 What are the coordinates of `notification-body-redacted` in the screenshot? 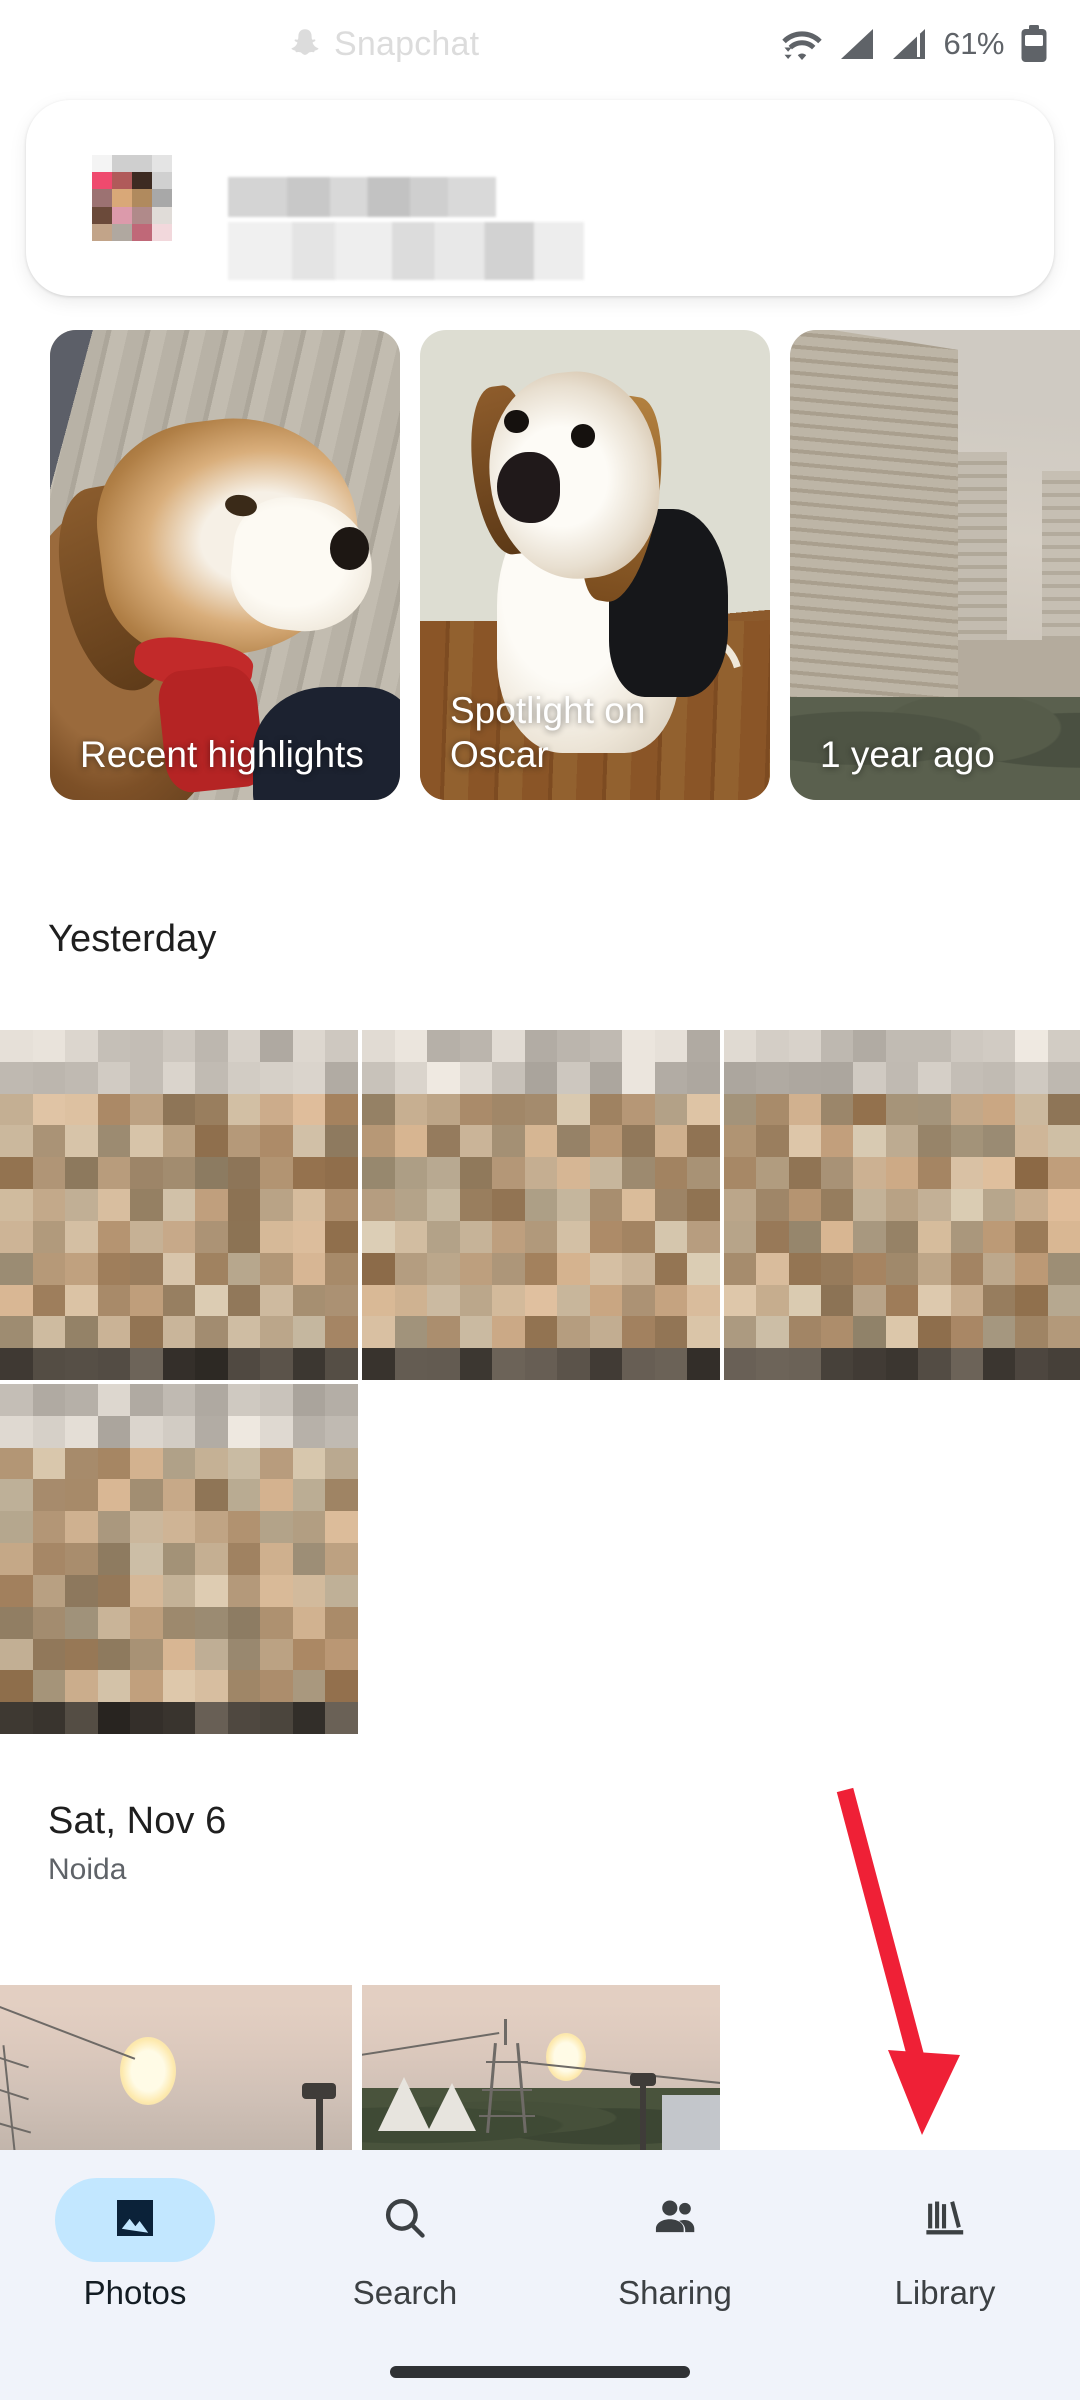 It's located at (406, 251).